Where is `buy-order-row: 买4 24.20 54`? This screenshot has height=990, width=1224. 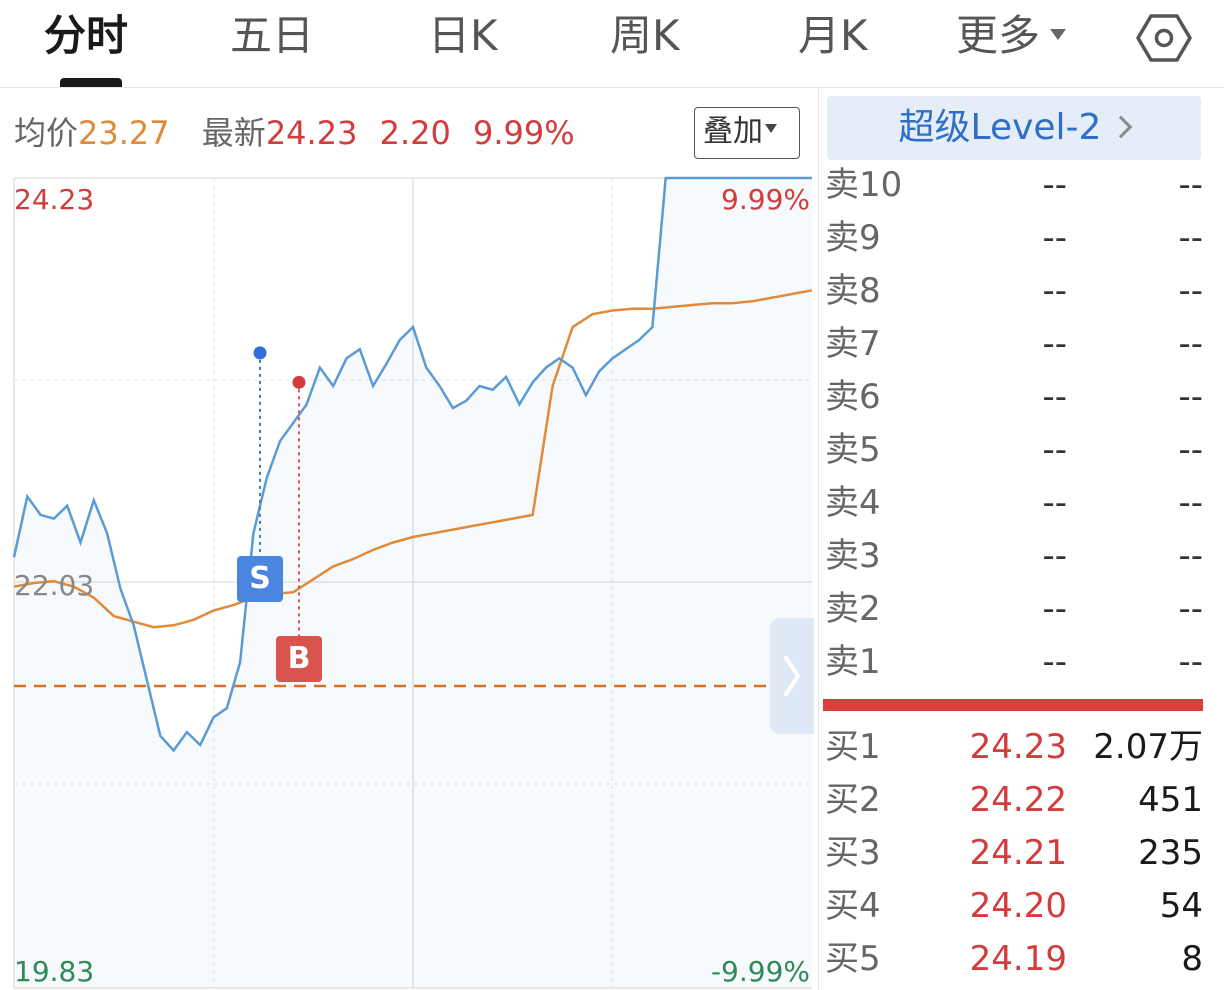
buy-order-row: 买4 24.20 54 is located at coordinates (1015, 906).